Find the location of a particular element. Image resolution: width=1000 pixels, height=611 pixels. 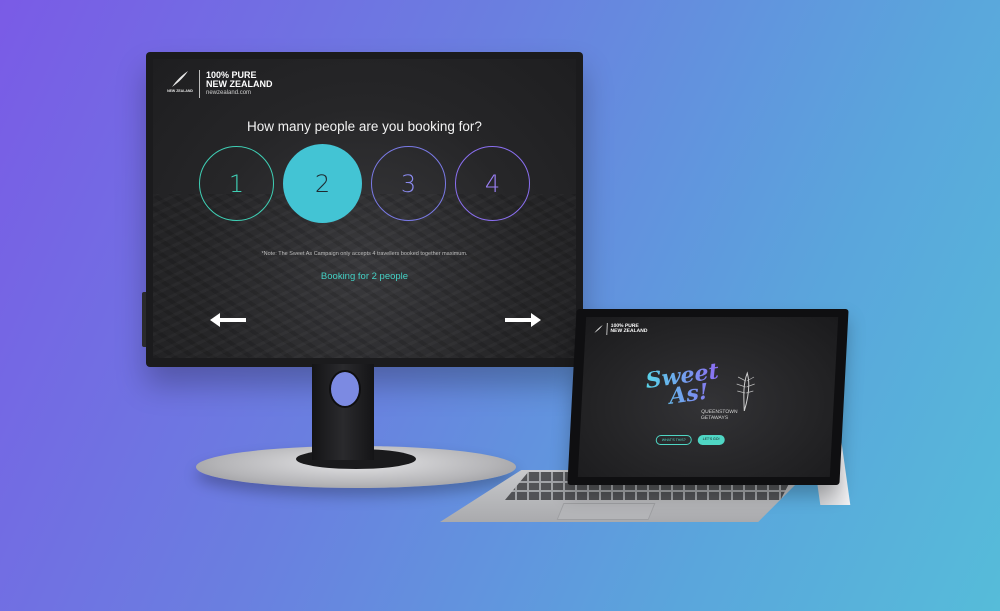

silver-fern-icon: NEW ZEALAND is located at coordinates (180, 84).